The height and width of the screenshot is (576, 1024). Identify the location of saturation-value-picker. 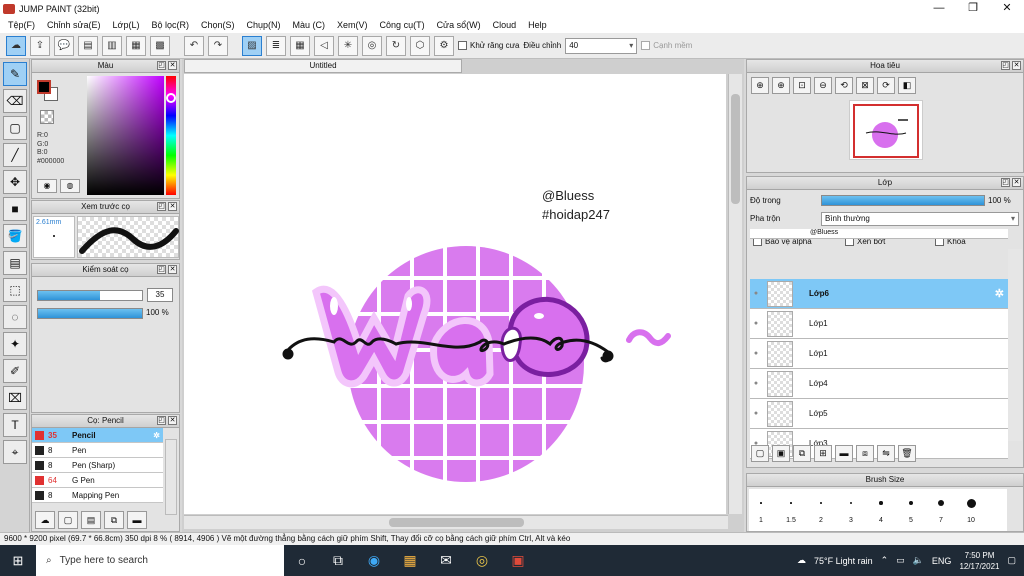
(125, 135).